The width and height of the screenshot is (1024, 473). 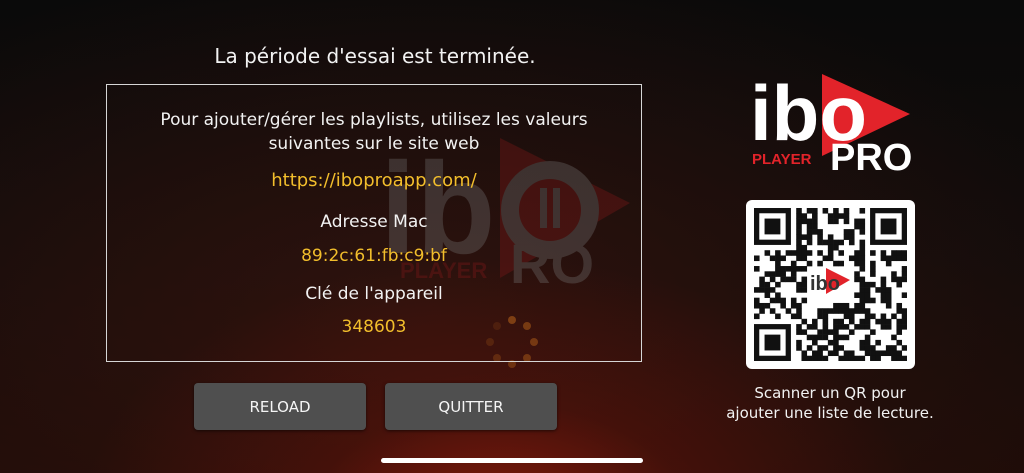 What do you see at coordinates (871, 156) in the screenshot?
I see `svg-text: PRO` at bounding box center [871, 156].